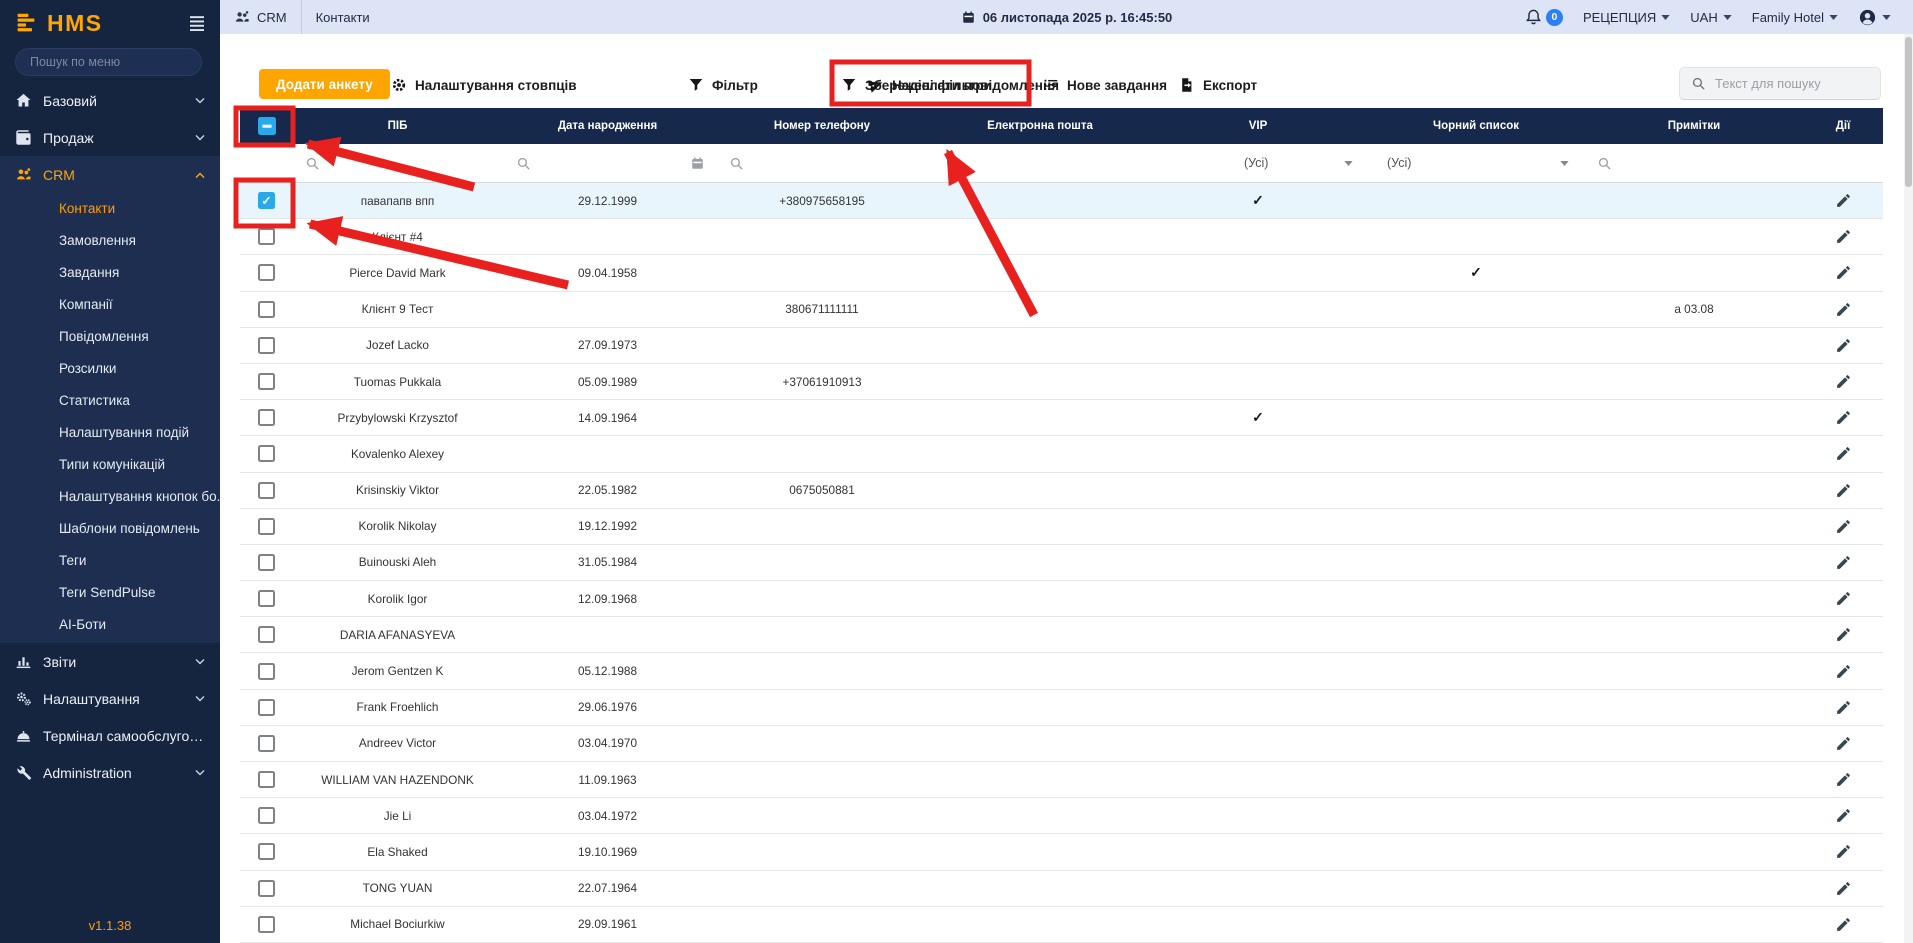 The image size is (1913, 943). I want to click on currency-dropdown: UAH, so click(1710, 17).